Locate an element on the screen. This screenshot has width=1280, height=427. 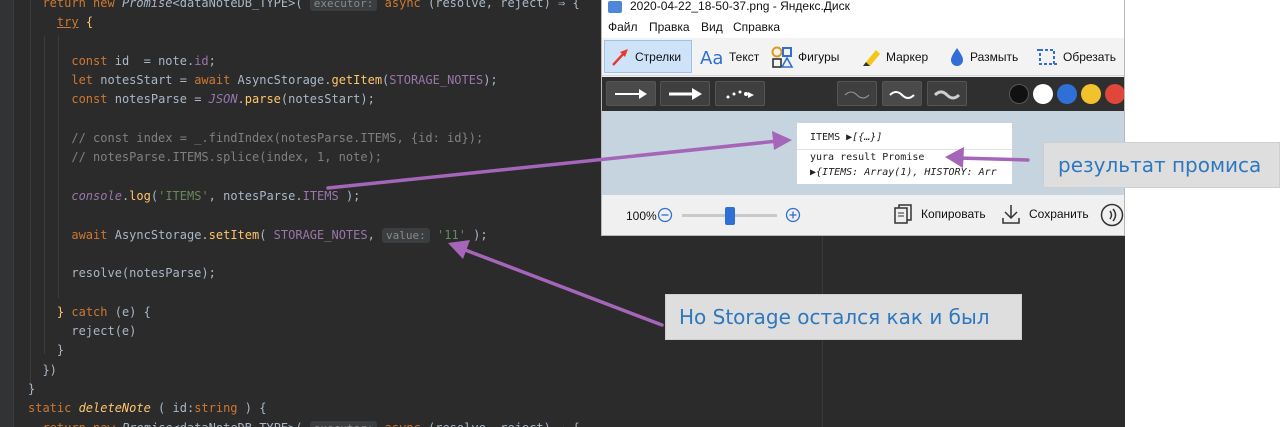
code-line: resolve(notesParse); is located at coordinates (576, 273).